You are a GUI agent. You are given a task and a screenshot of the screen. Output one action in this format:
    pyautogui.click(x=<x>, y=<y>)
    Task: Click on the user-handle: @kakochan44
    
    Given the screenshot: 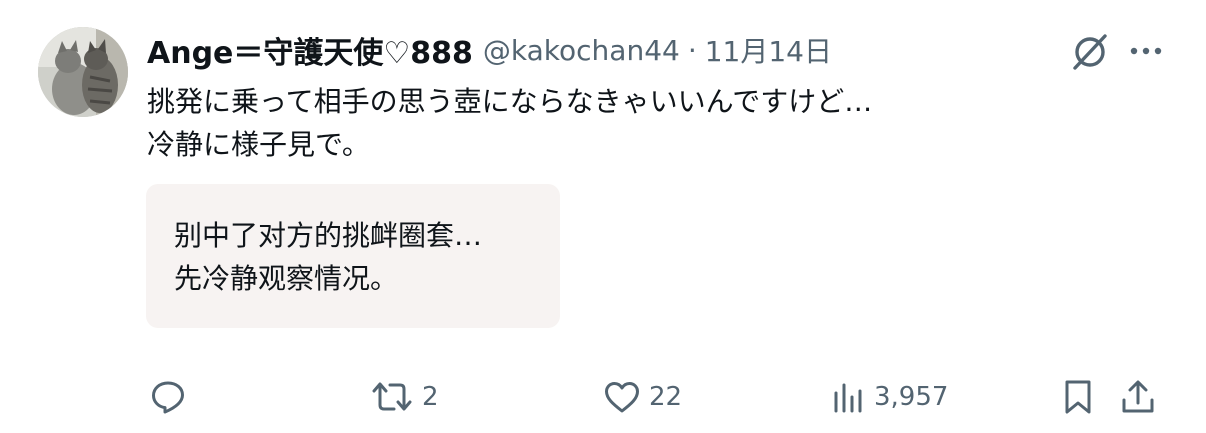 What is the action you would take?
    pyautogui.click(x=581, y=50)
    